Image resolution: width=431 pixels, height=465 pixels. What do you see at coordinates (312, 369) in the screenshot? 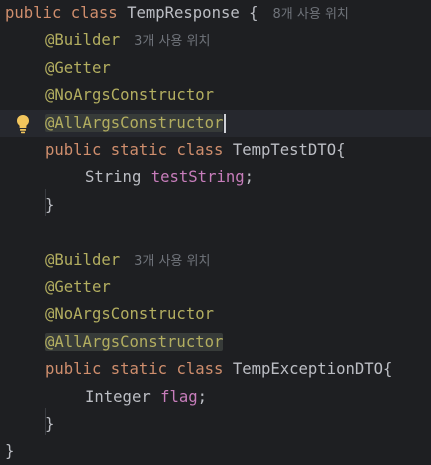
I see `class-name-token: TempExceptionDTO{` at bounding box center [312, 369].